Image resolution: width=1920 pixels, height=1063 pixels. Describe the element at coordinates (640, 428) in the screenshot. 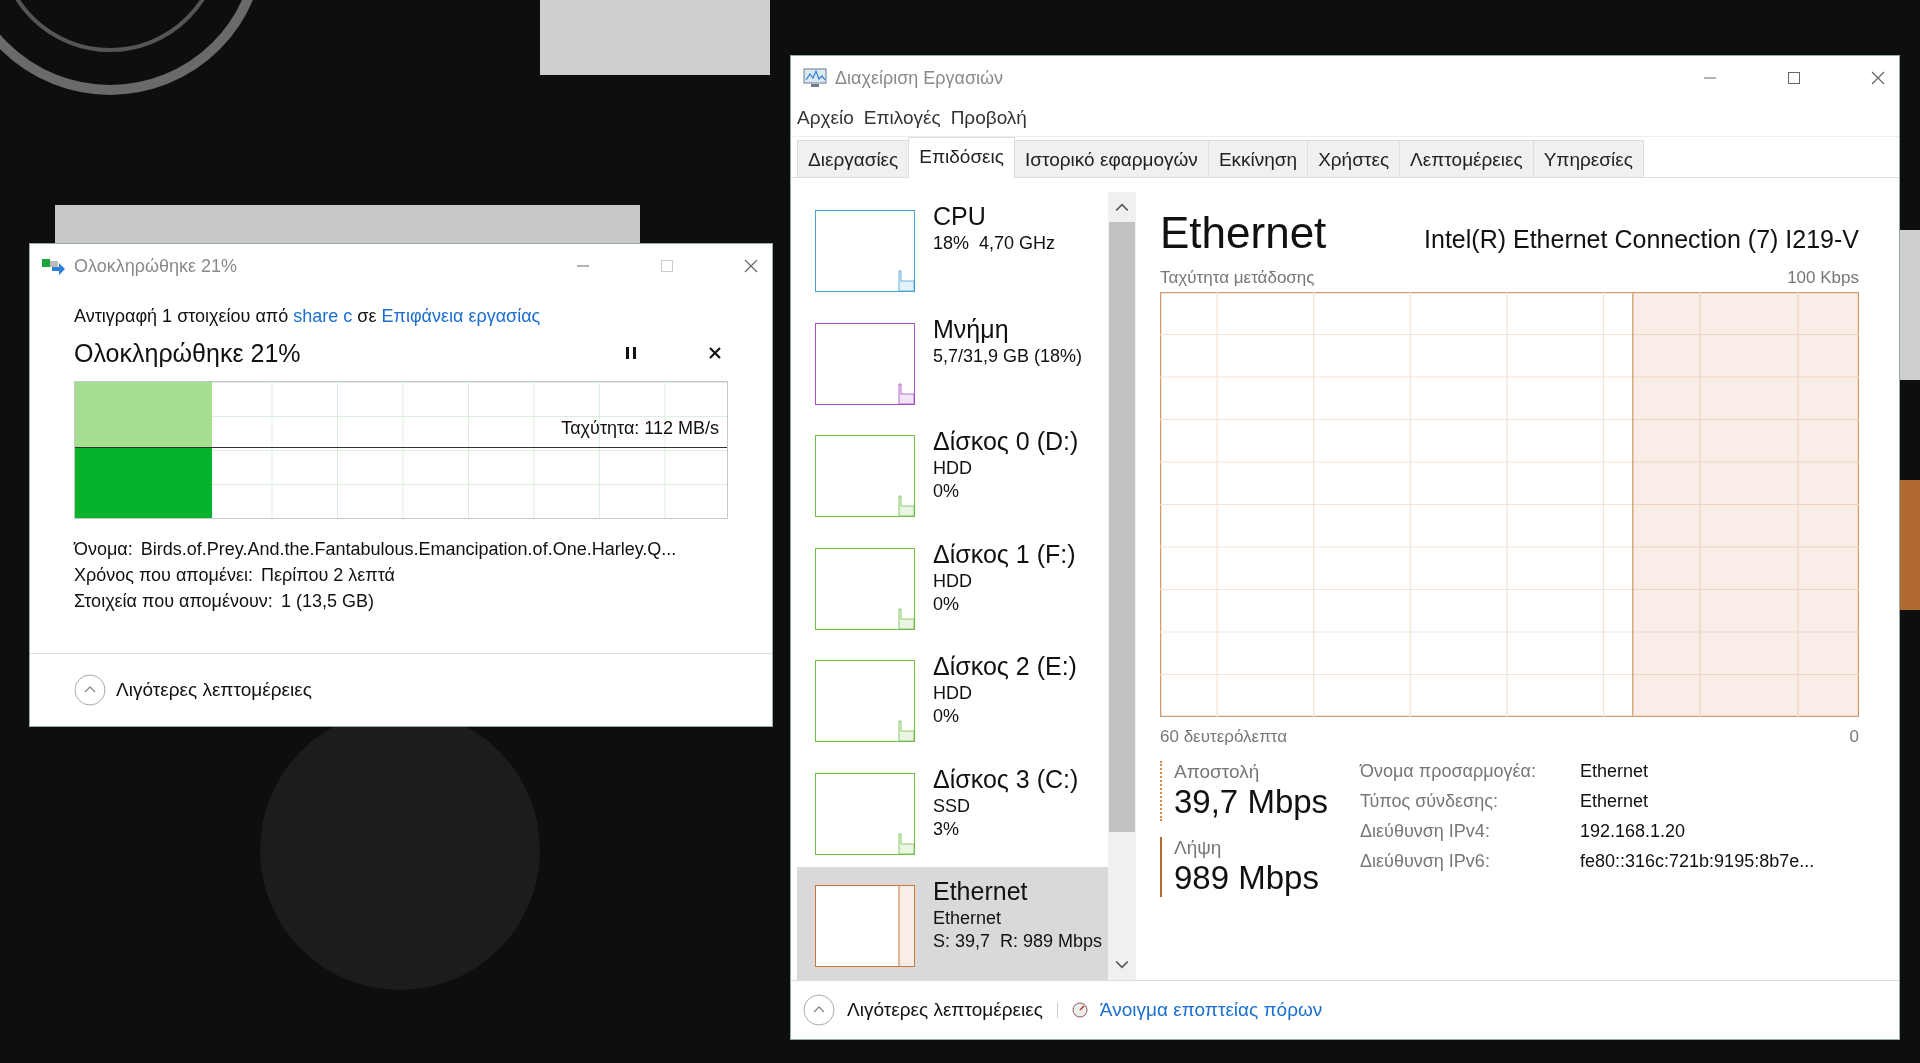

I see `speed-reading: Ταχύτητα: 112 MB/s` at that location.